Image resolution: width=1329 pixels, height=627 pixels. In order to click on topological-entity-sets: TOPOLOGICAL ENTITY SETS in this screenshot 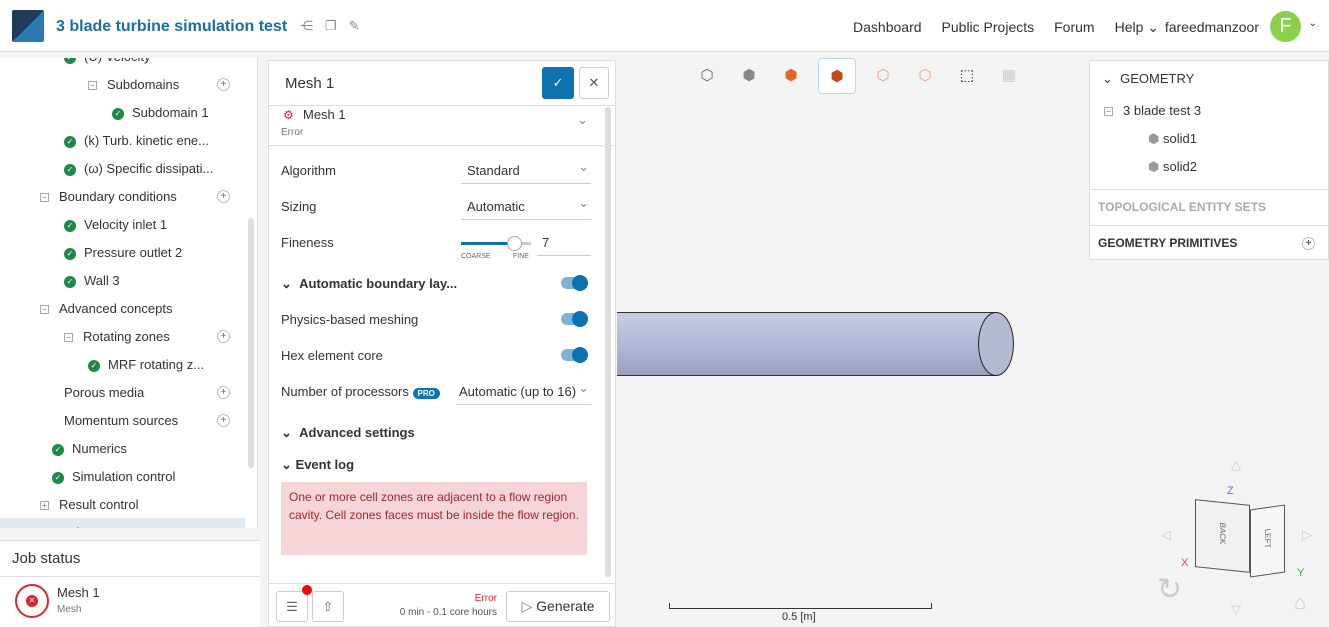, I will do `click(1209, 207)`.